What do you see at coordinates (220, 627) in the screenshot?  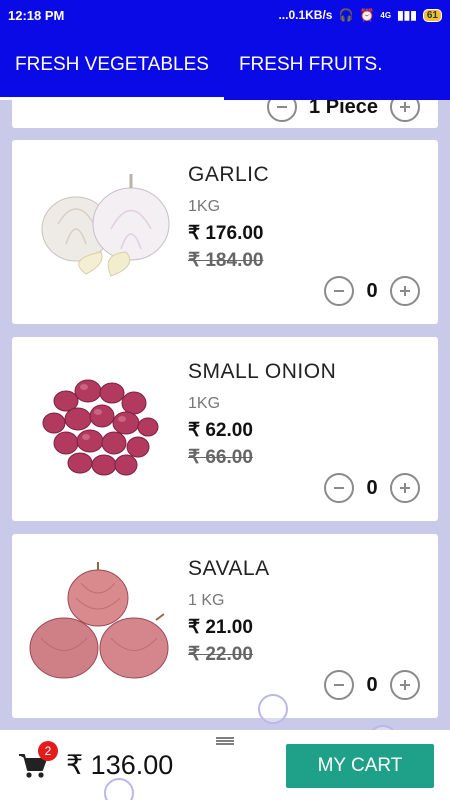 I see `product-price: ₹ 21.00` at bounding box center [220, 627].